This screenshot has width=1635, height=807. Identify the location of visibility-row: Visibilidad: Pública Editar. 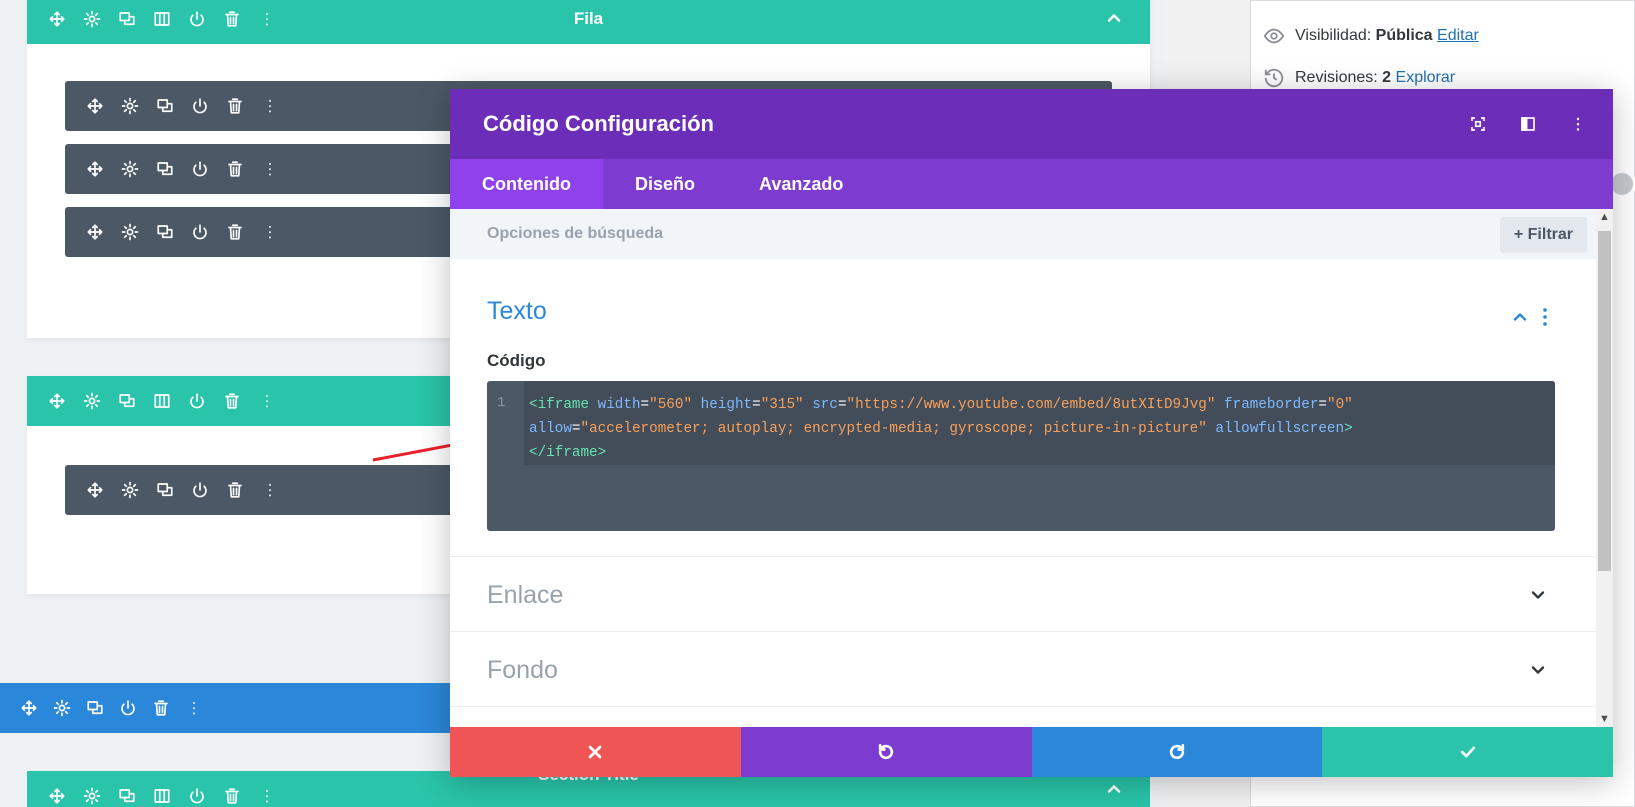
(1371, 36).